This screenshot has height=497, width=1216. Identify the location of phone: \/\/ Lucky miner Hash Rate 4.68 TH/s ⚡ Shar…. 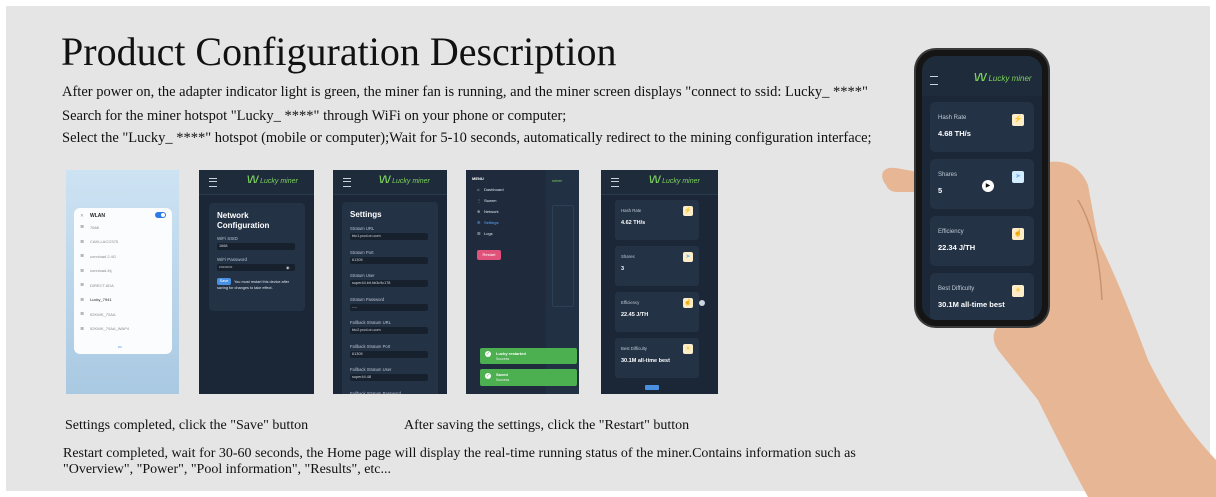
(982, 188).